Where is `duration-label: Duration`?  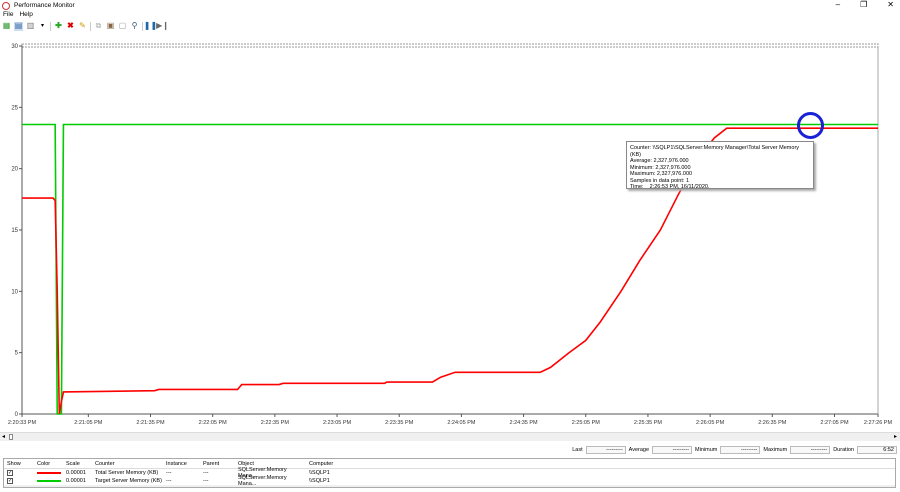 duration-label: Duration is located at coordinates (843, 449).